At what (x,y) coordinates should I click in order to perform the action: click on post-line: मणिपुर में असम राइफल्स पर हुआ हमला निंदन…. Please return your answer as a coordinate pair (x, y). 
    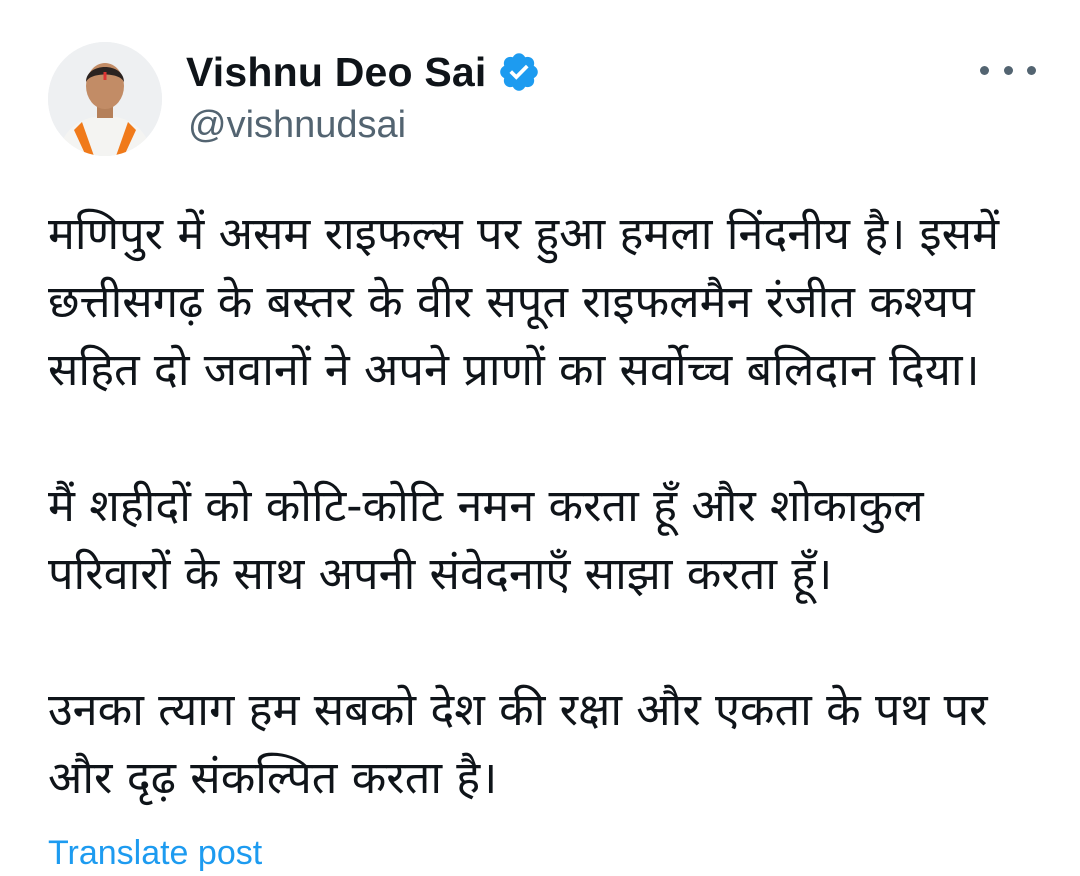
    Looking at the image, I should click on (523, 233).